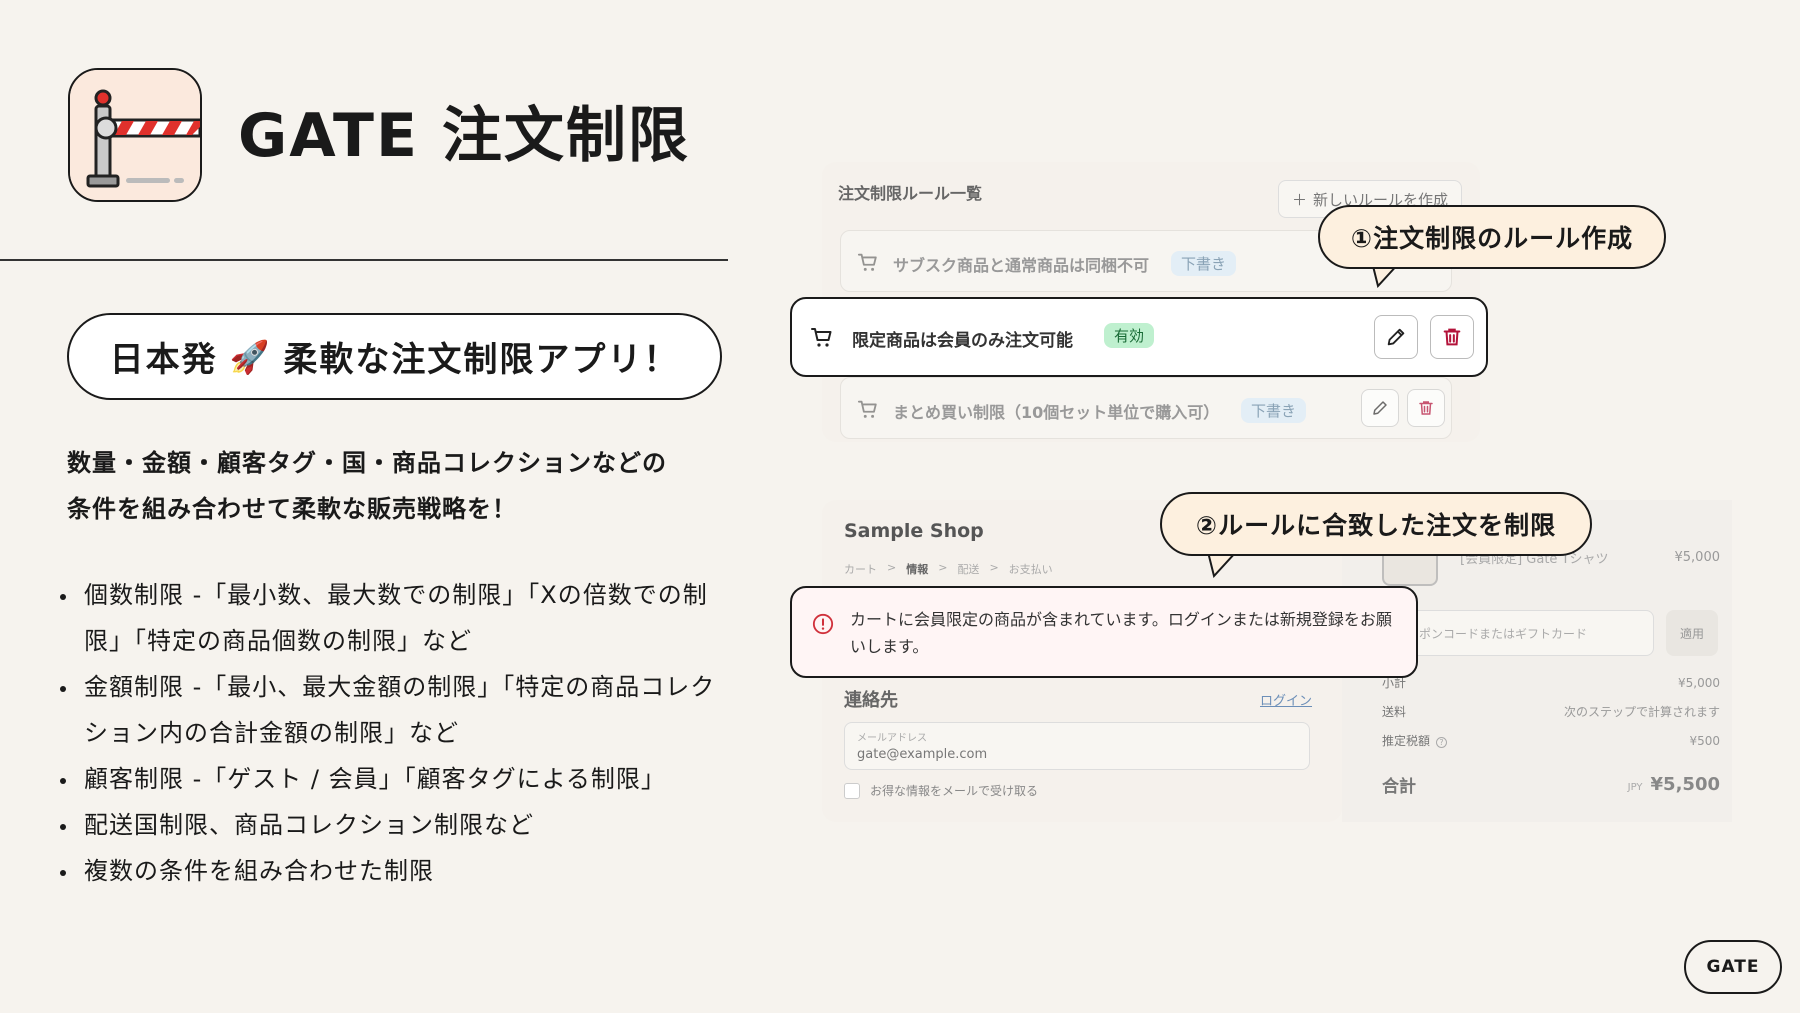 The height and width of the screenshot is (1013, 1800). What do you see at coordinates (393, 871) in the screenshot?
I see `feature-item-combined: 複数の条件を組み合わせた制限` at bounding box center [393, 871].